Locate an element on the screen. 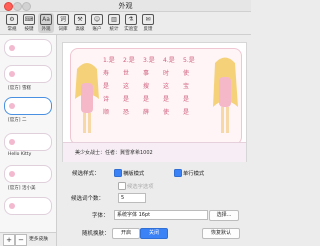  tab-account: ☺ 账户 is located at coordinates (97, 23).